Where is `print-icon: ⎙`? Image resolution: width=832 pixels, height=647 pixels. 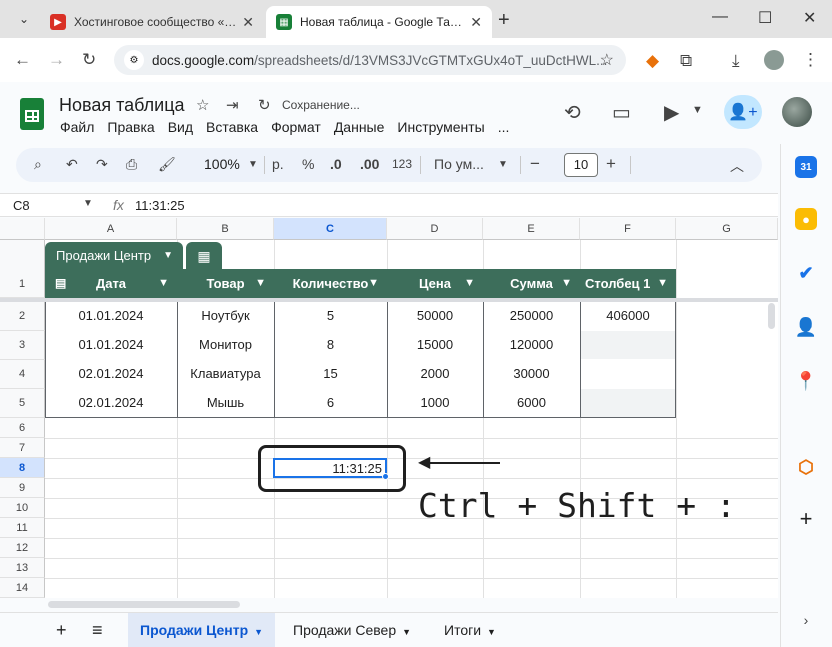
print-icon: ⎙ is located at coordinates (131, 164).